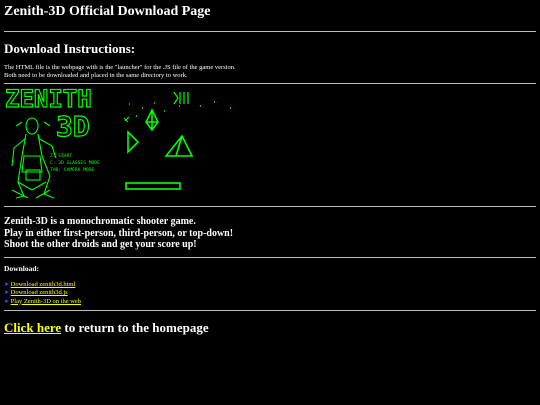  I want to click on menu-glasses: C: 3D GLASSES MODE, so click(75, 163).